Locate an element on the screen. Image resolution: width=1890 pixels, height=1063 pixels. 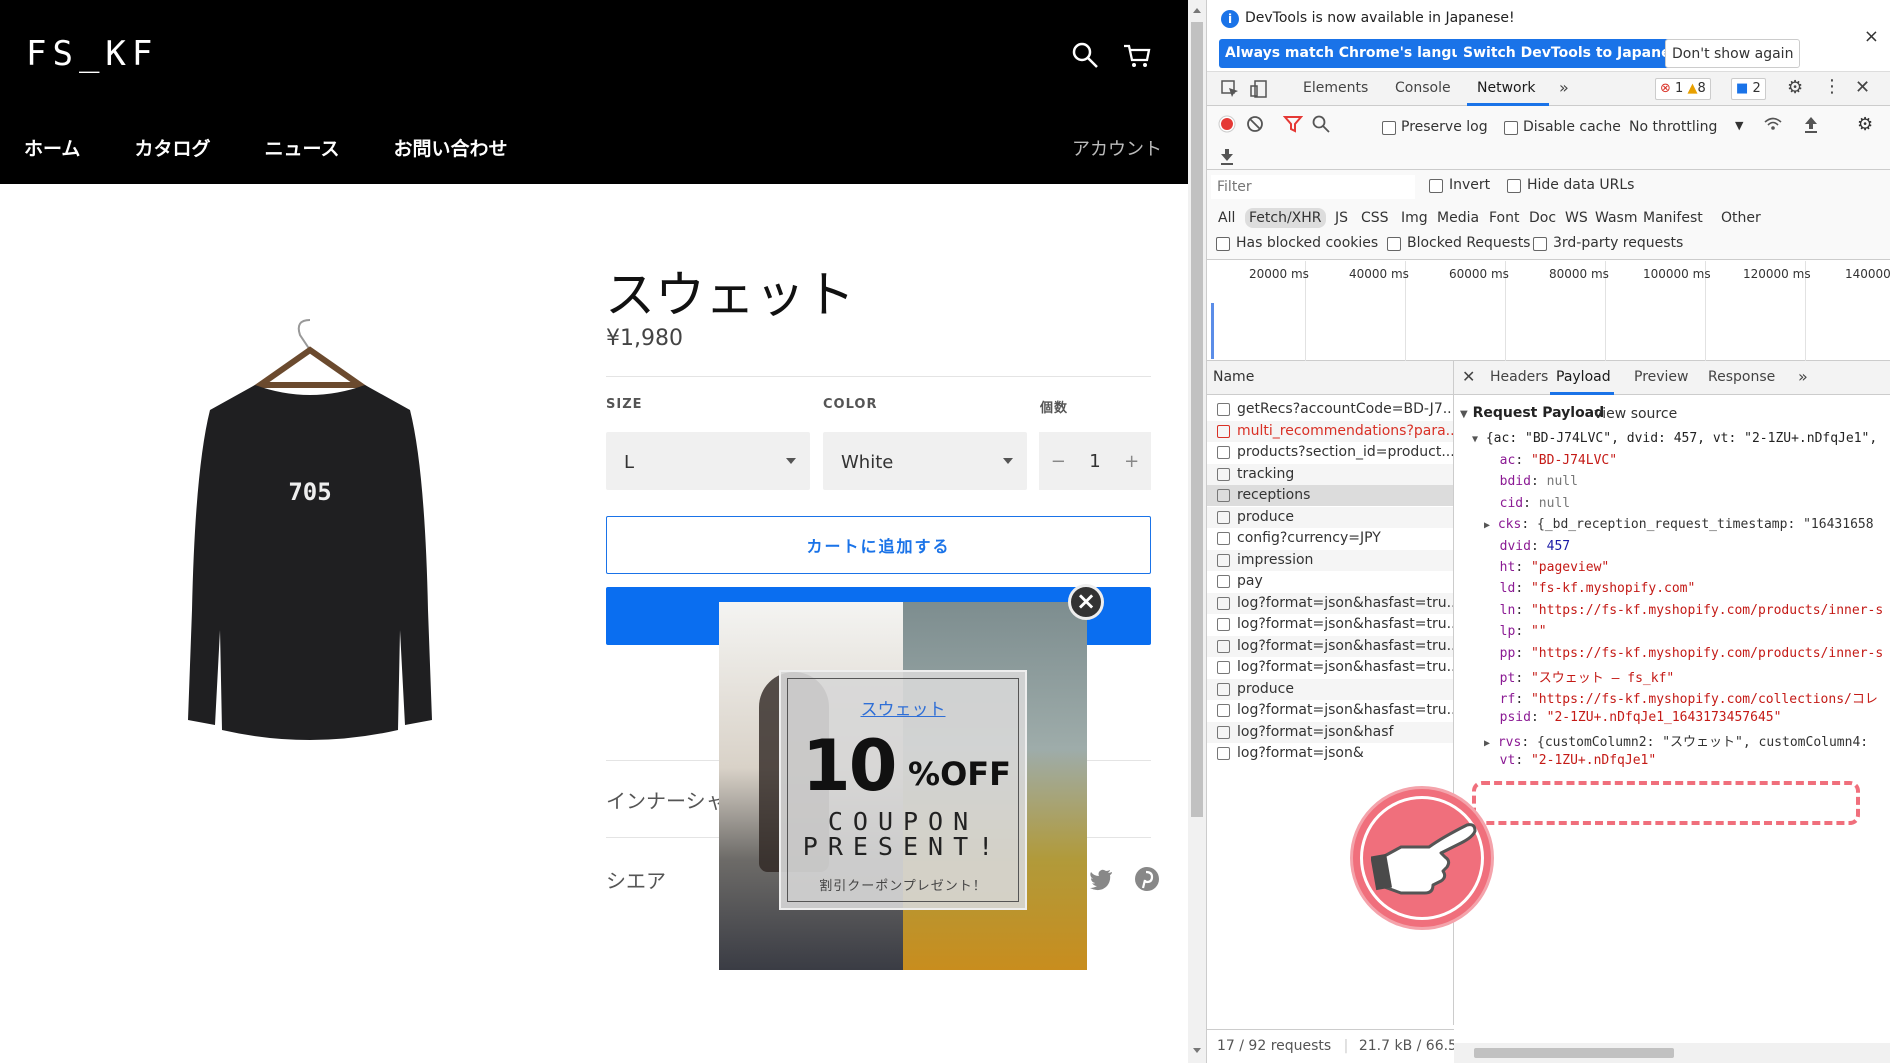
switch-japanese-button: Switch DevTools to Japanese is located at coordinates (1576, 53).